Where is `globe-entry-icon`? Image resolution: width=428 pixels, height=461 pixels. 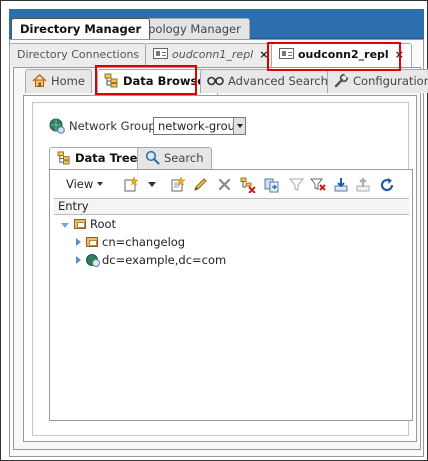
globe-entry-icon is located at coordinates (93, 260).